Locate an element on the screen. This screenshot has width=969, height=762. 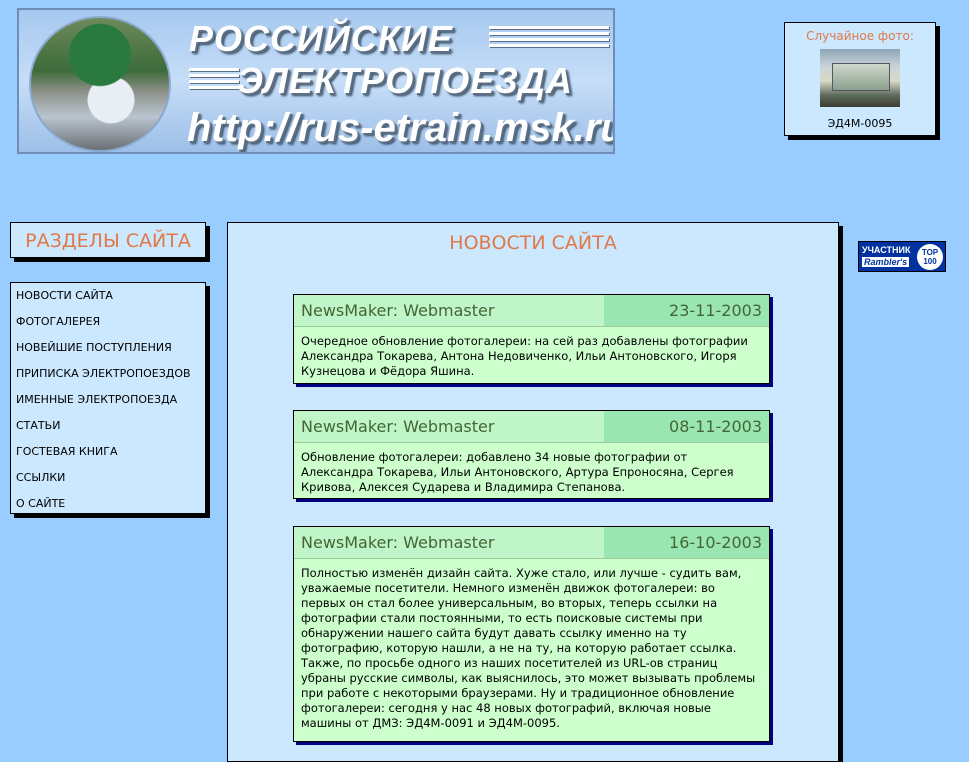
news-date: 08-11-2003 is located at coordinates (686, 426).